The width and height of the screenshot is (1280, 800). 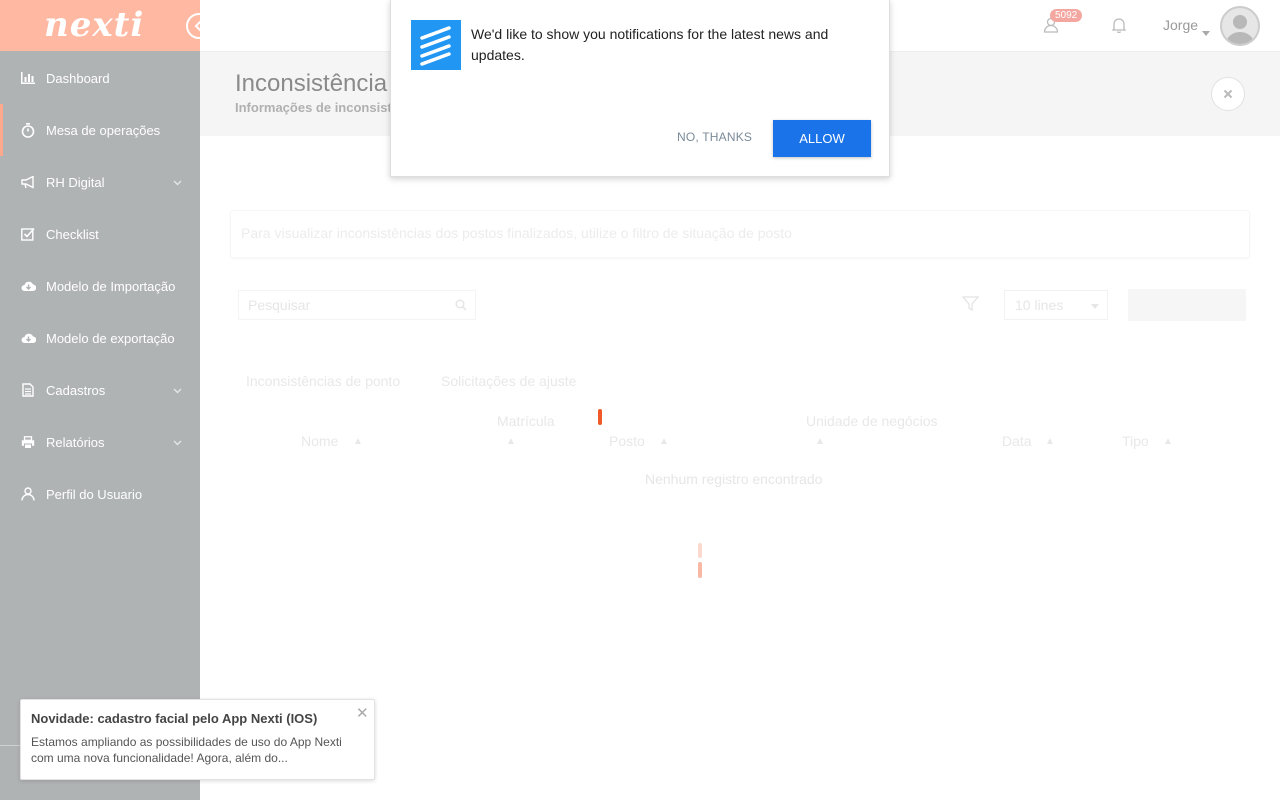 I want to click on column-header-unidade-de-negocios: Unidade de negócios, so click(x=872, y=421).